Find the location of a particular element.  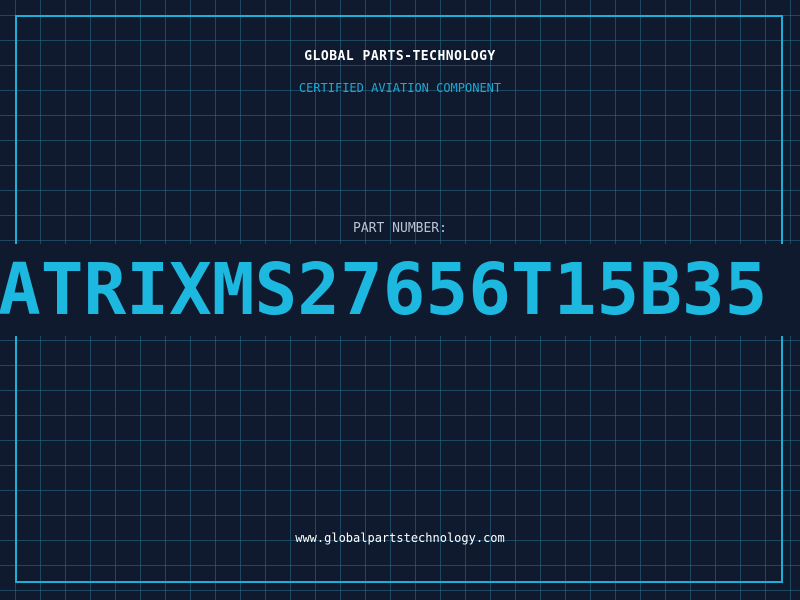

certification-tagline: CERTIFIED AVIATION COMPONENT is located at coordinates (400, 88).